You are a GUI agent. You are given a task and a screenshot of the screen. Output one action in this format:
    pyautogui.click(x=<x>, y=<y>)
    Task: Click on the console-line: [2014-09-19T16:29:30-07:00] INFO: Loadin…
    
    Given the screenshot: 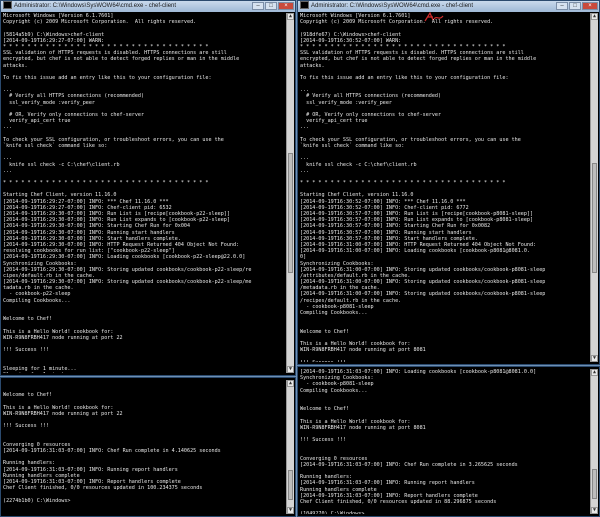 What is the action you would take?
    pyautogui.click(x=124, y=257)
    